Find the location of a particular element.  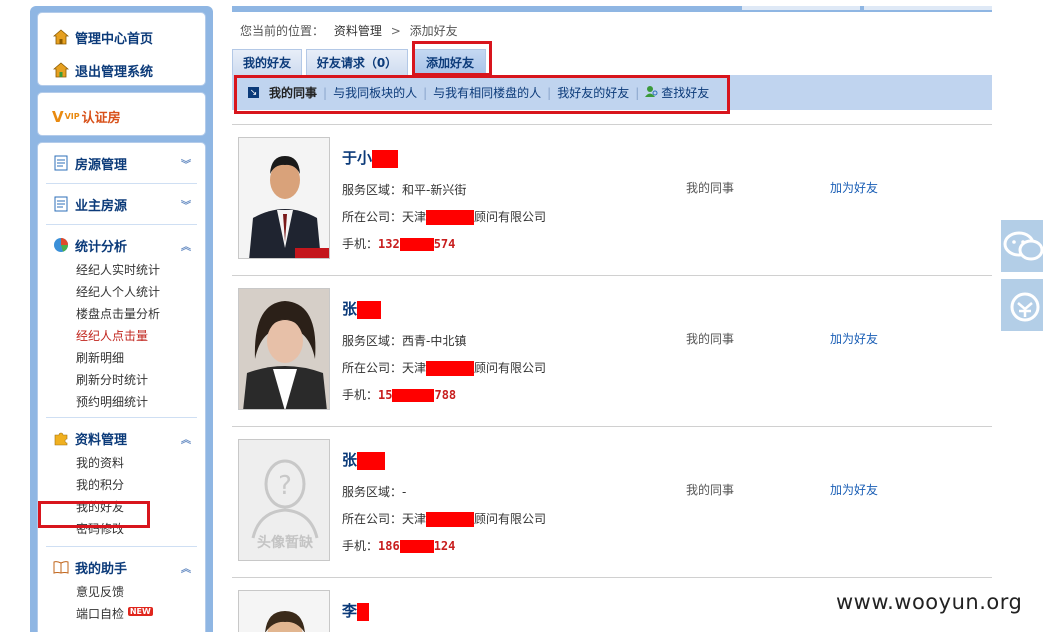

avatar-placeholder-text: 头像暂缺 is located at coordinates (285, 543).